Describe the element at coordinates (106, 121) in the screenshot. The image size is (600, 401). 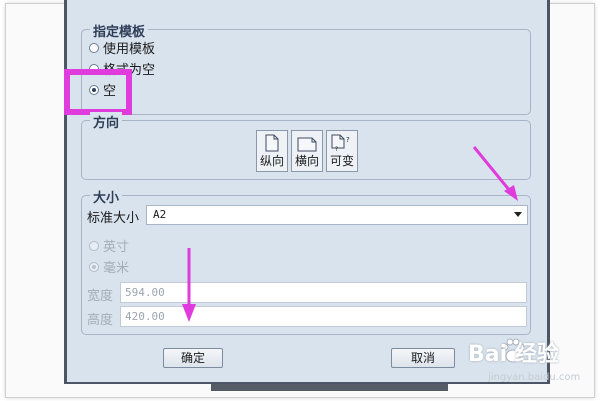
I see `orientation-group-title: 方向` at that location.